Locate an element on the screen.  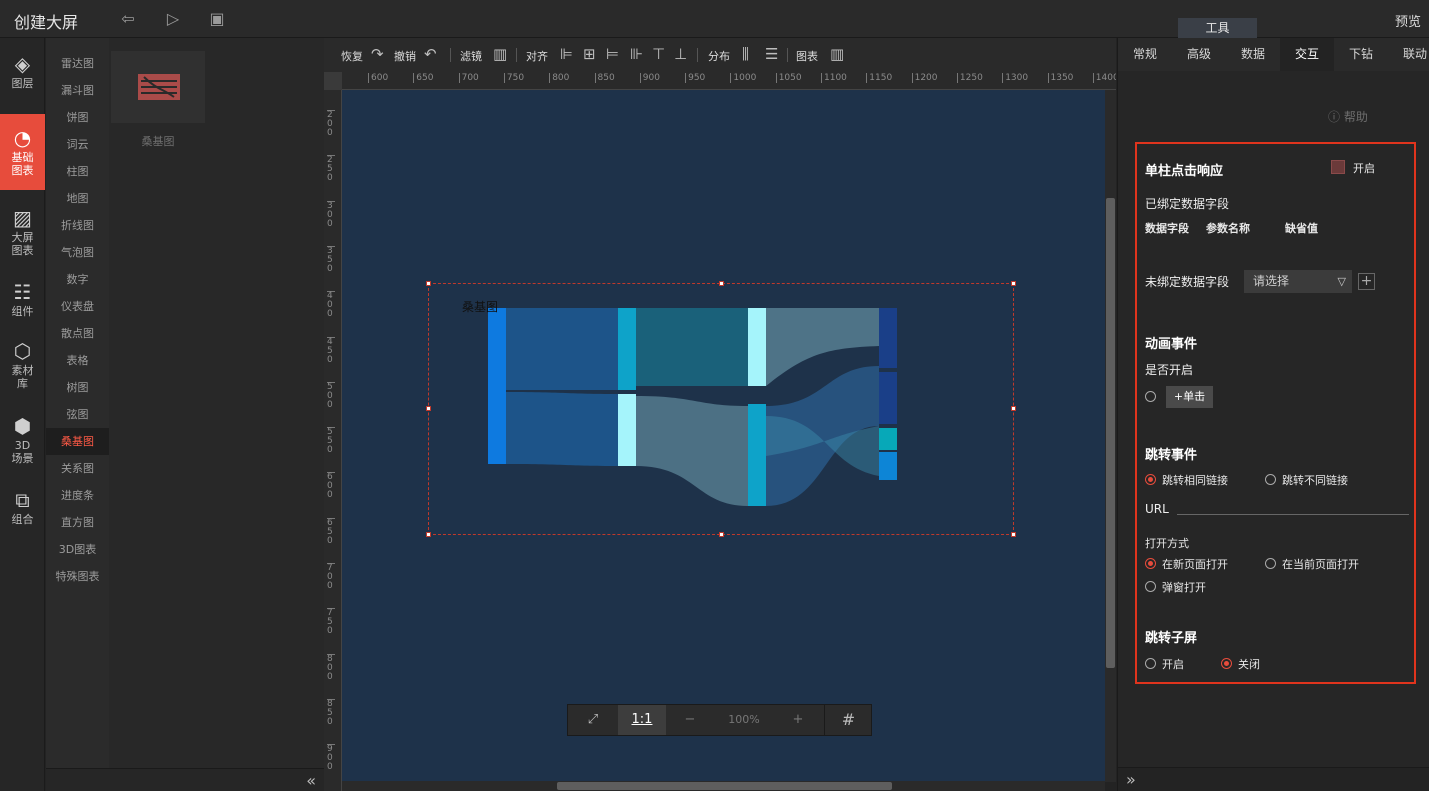
resize-handle-t is located at coordinates (721, 283).